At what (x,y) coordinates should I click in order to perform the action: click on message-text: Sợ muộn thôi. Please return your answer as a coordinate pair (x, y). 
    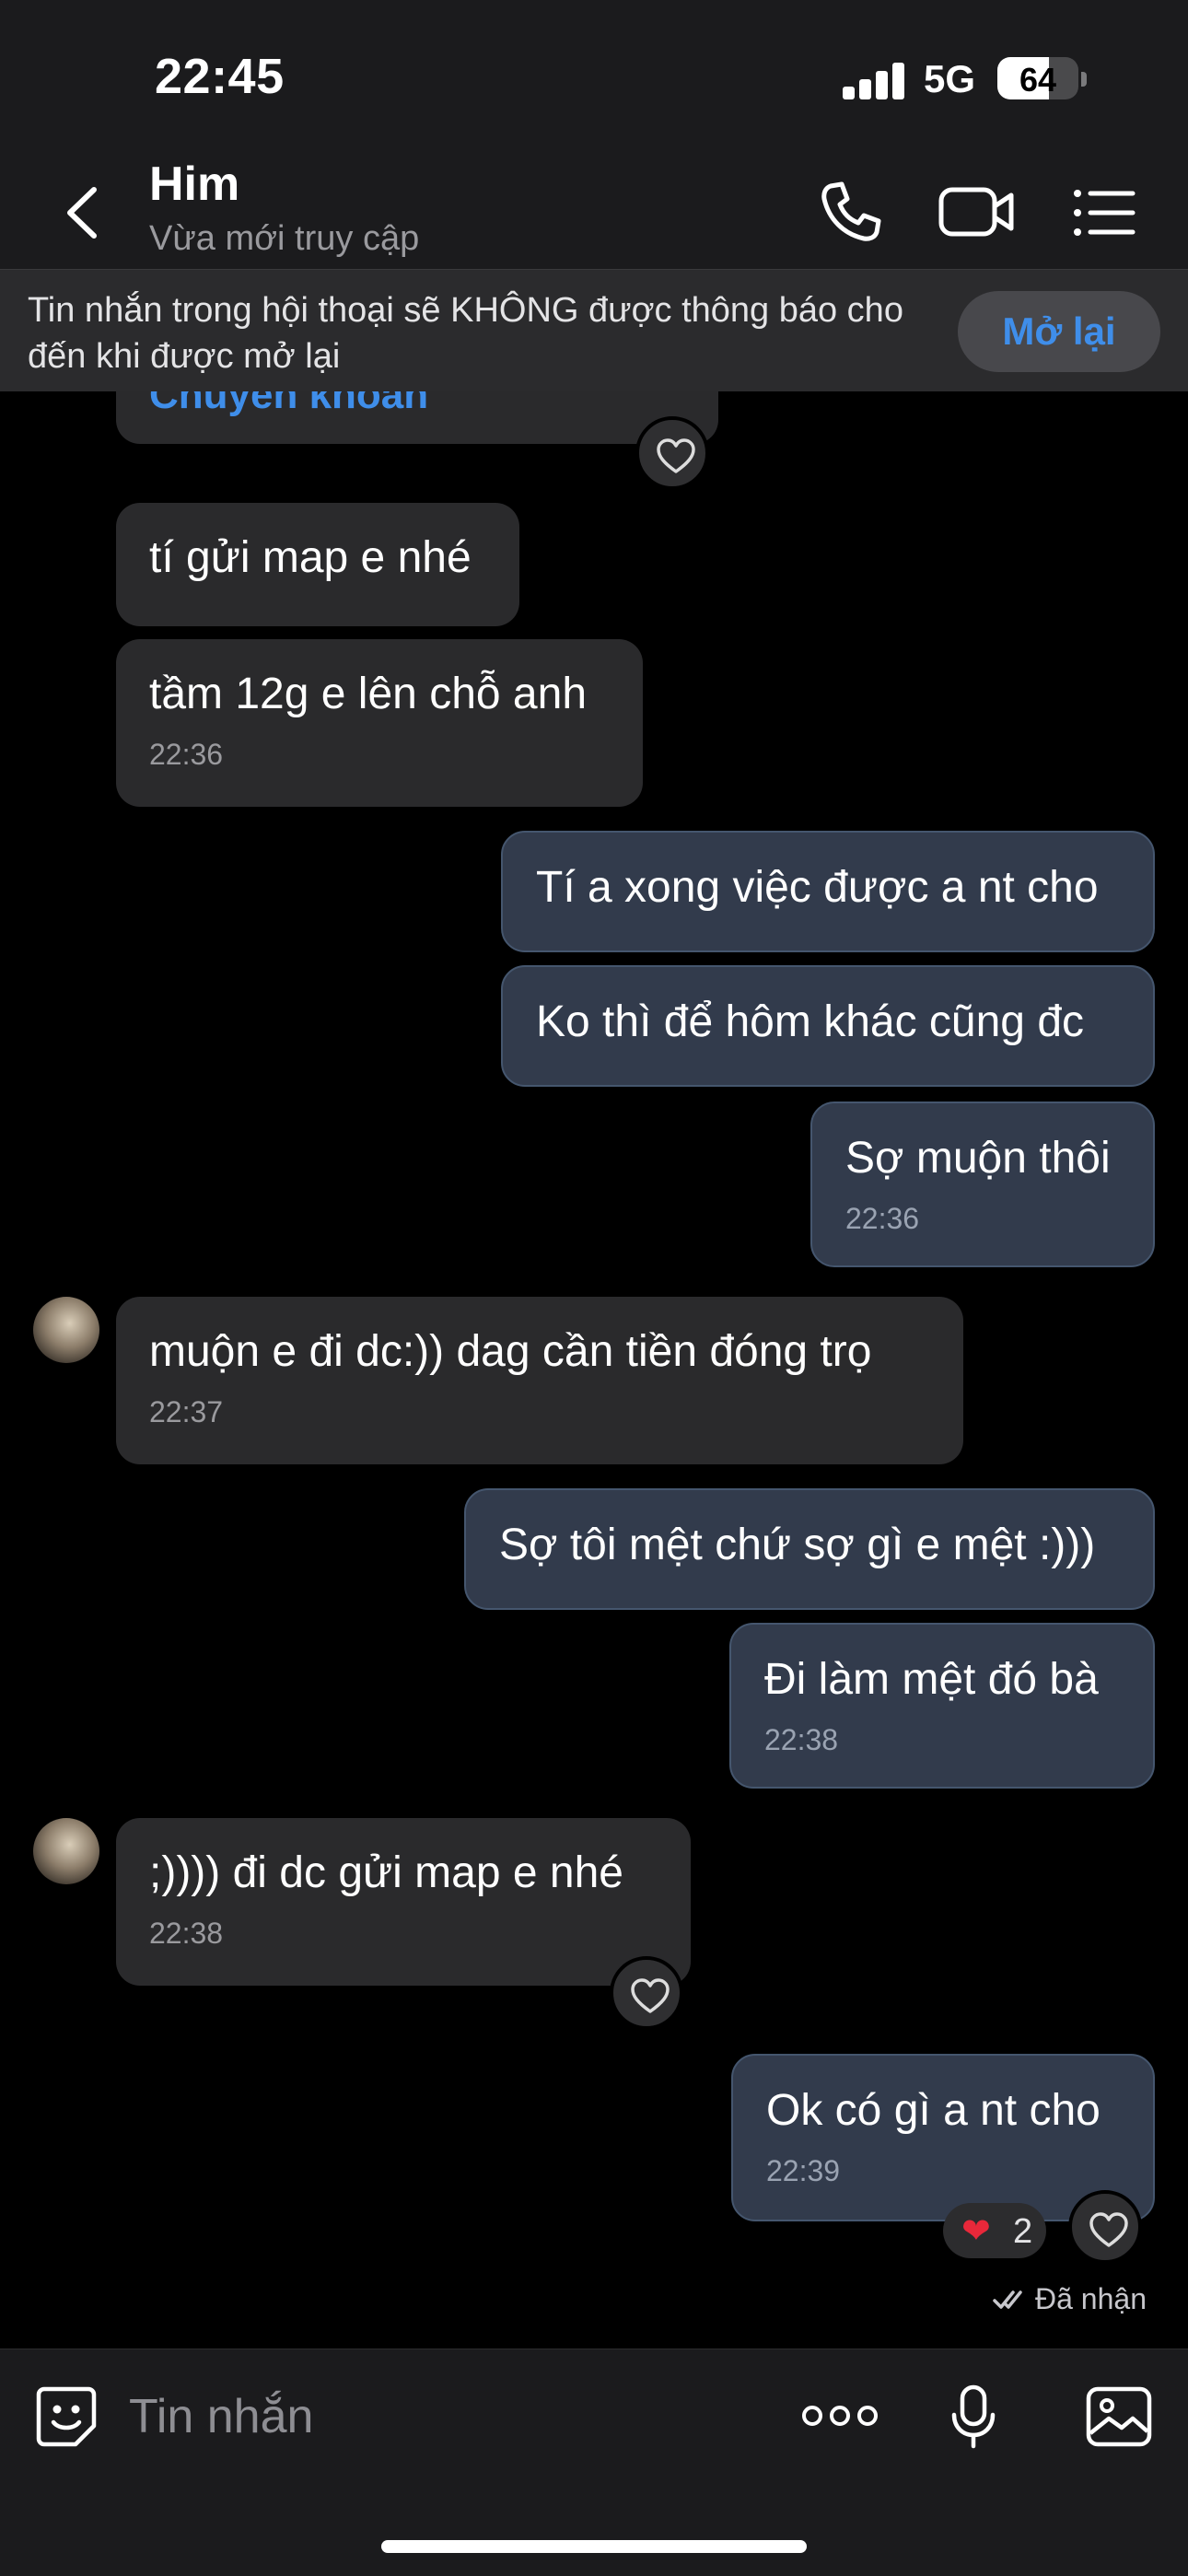
    Looking at the image, I should click on (978, 1158).